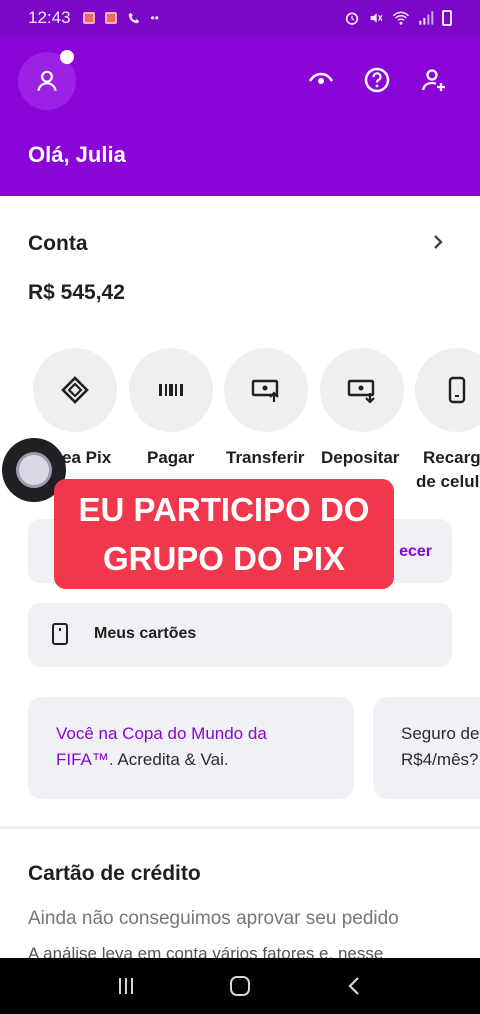 The width and height of the screenshot is (480, 1014). I want to click on pix-area-button, so click(75, 390).